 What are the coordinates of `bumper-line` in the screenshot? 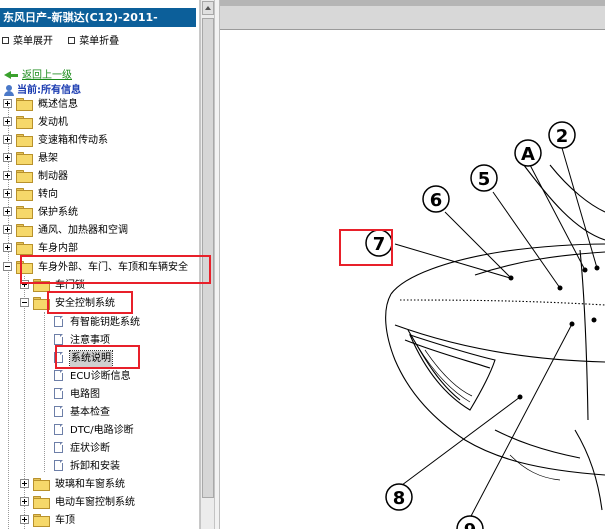 It's located at (499, 343).